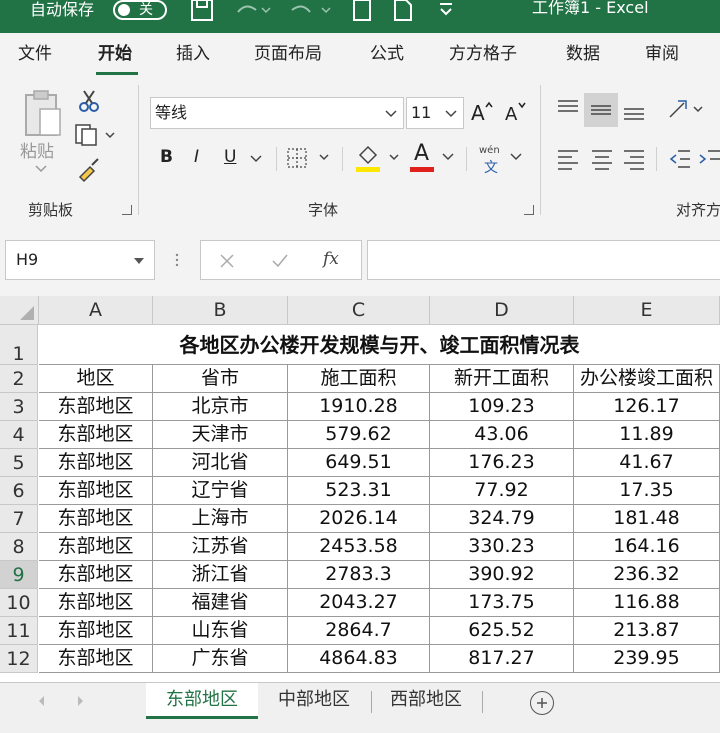 This screenshot has width=720, height=733. I want to click on column-header: C, so click(359, 310).